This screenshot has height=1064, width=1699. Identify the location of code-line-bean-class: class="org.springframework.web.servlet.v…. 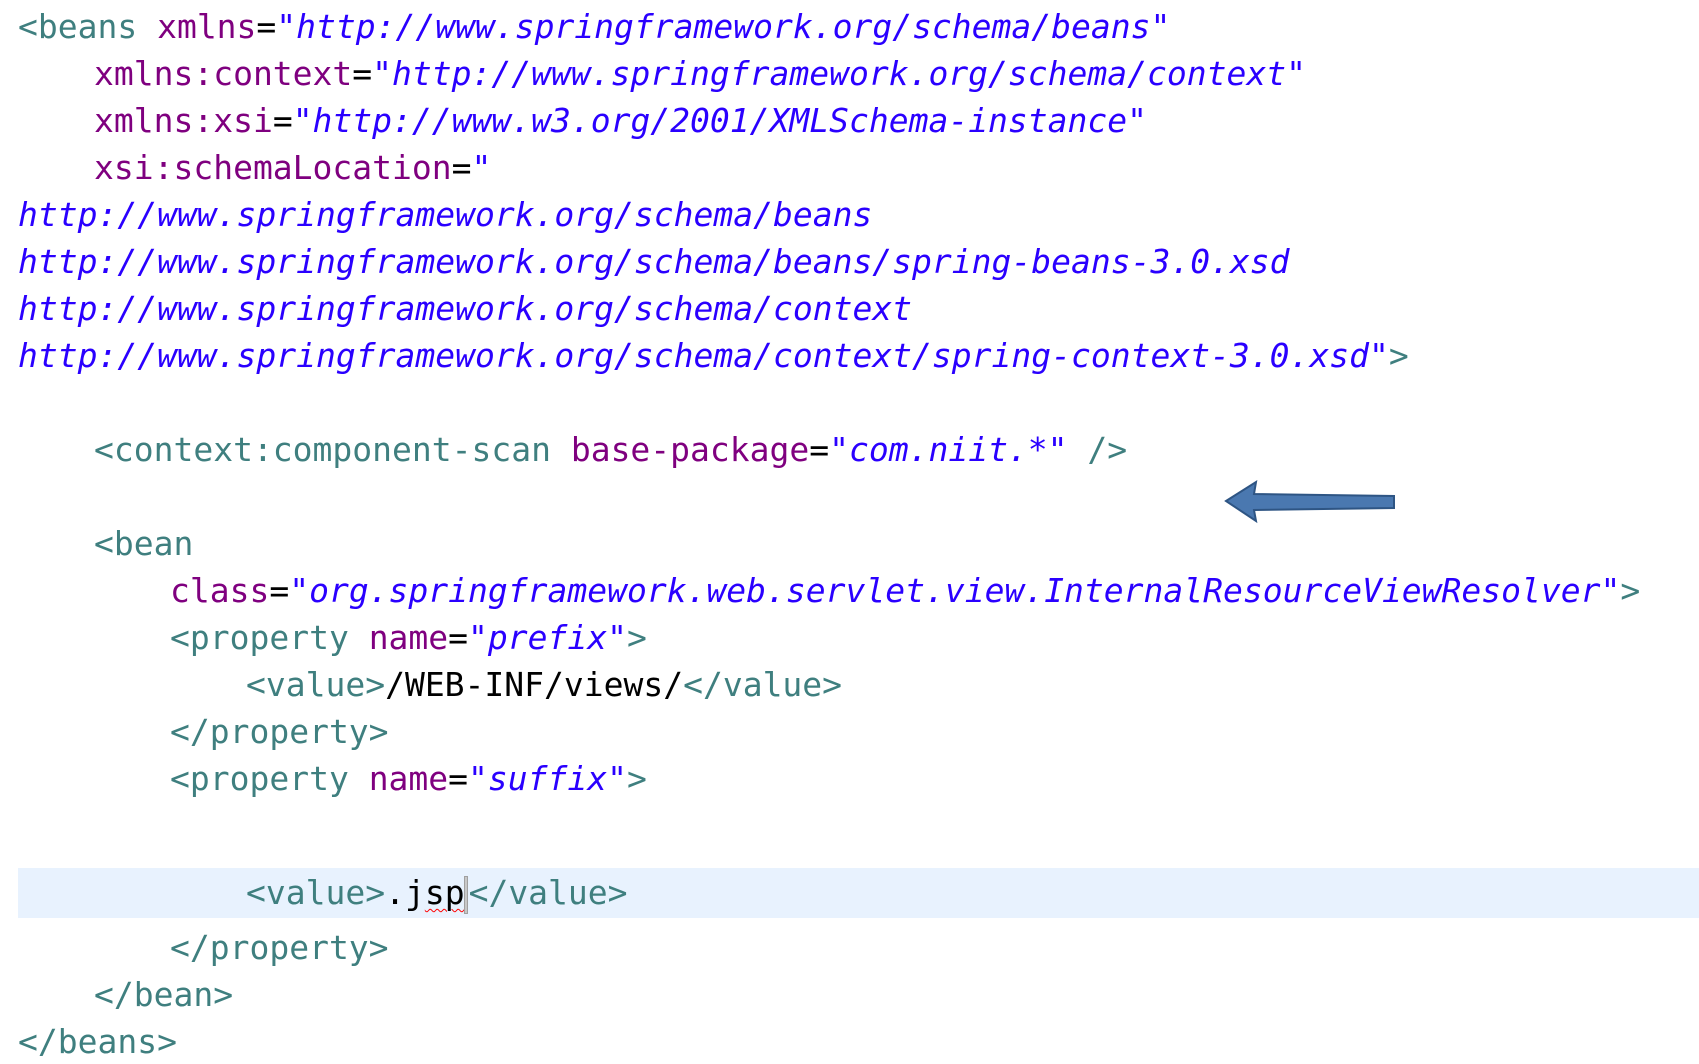
(905, 591).